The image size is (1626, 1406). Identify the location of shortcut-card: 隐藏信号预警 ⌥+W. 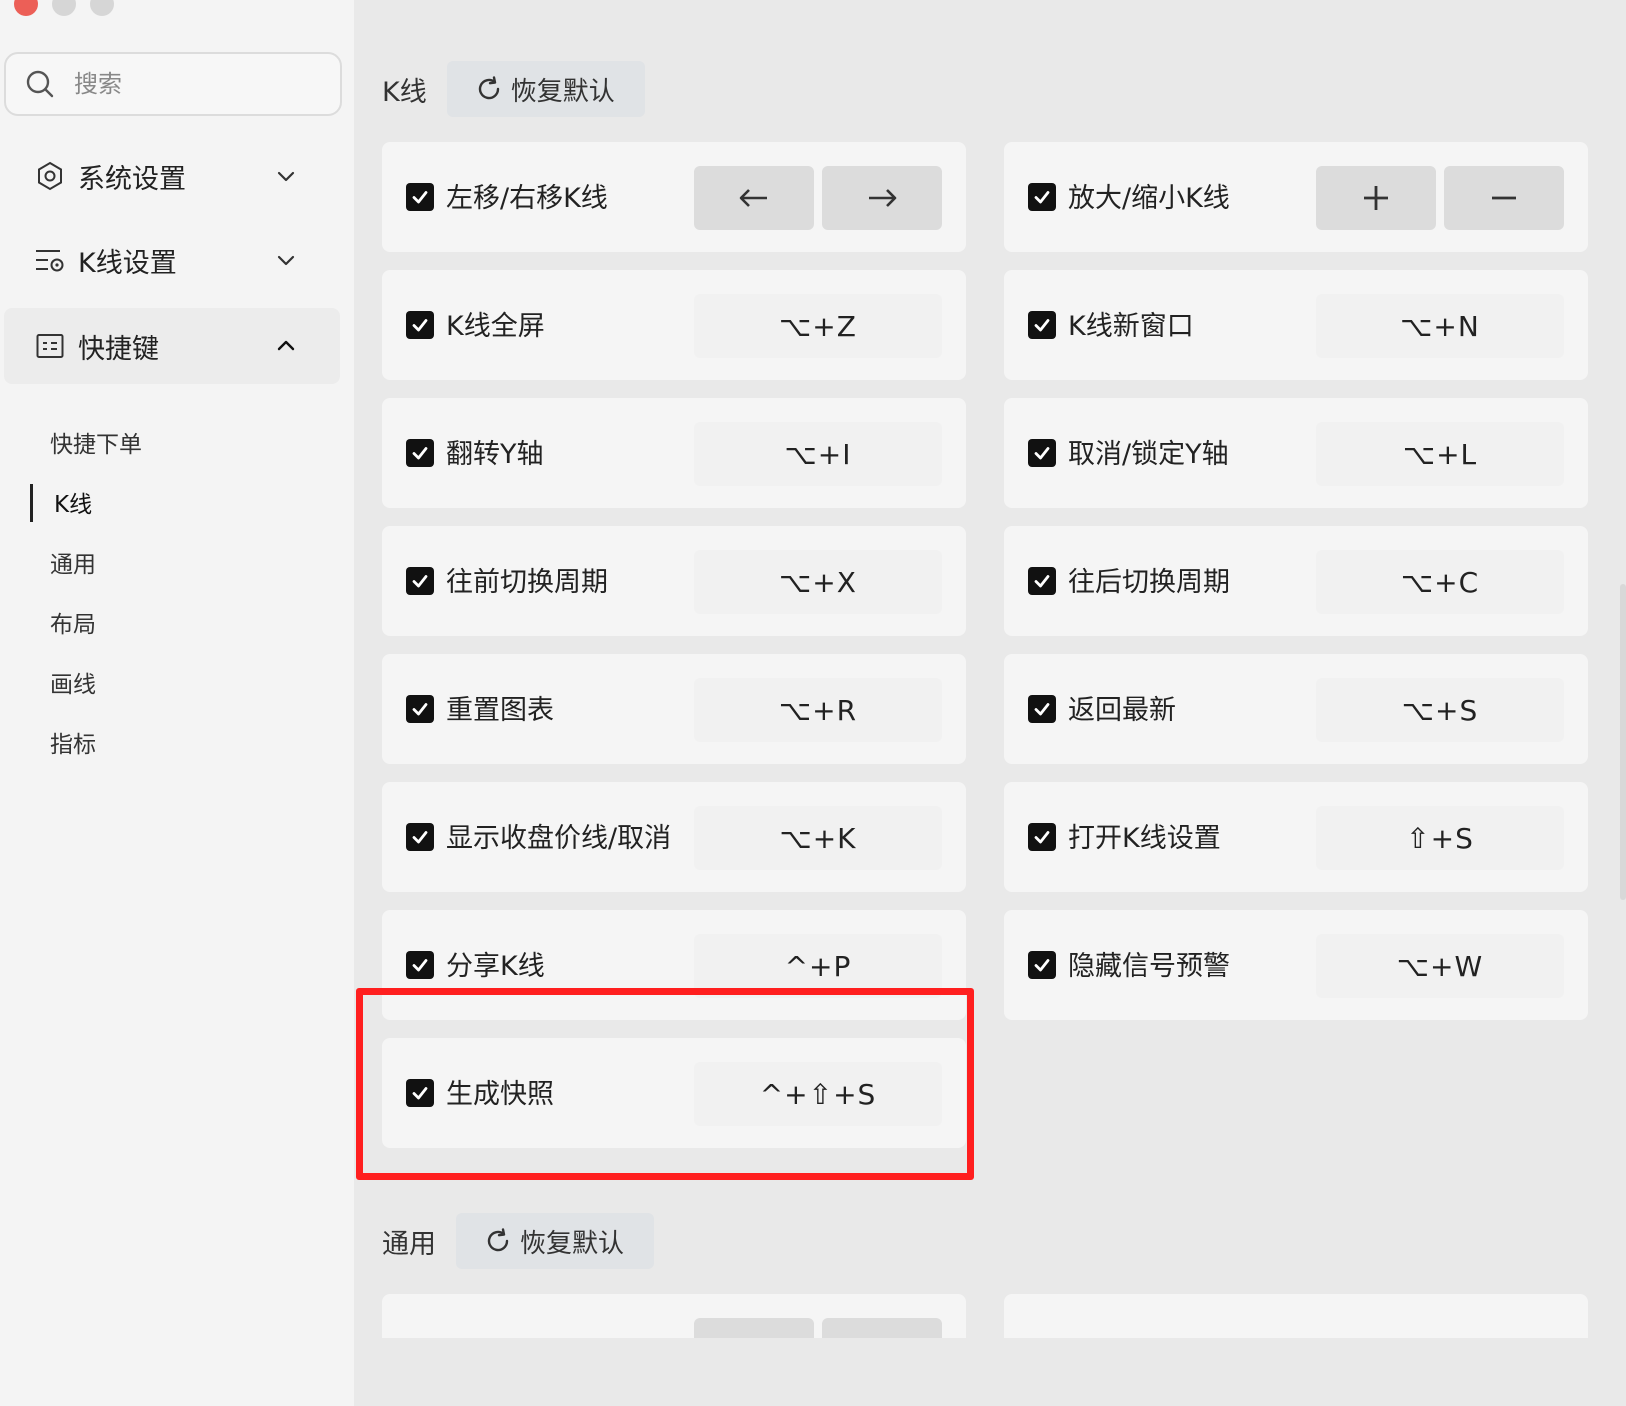
(1296, 965).